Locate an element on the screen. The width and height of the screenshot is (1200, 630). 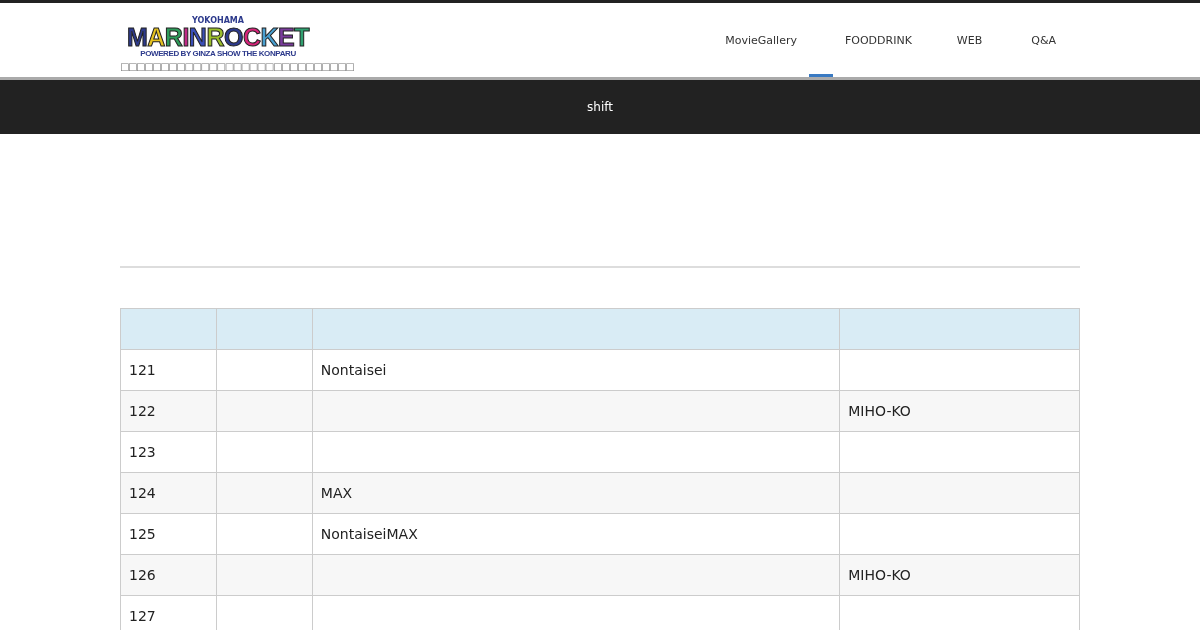
table-cell-text: 126 is located at coordinates (142, 575).